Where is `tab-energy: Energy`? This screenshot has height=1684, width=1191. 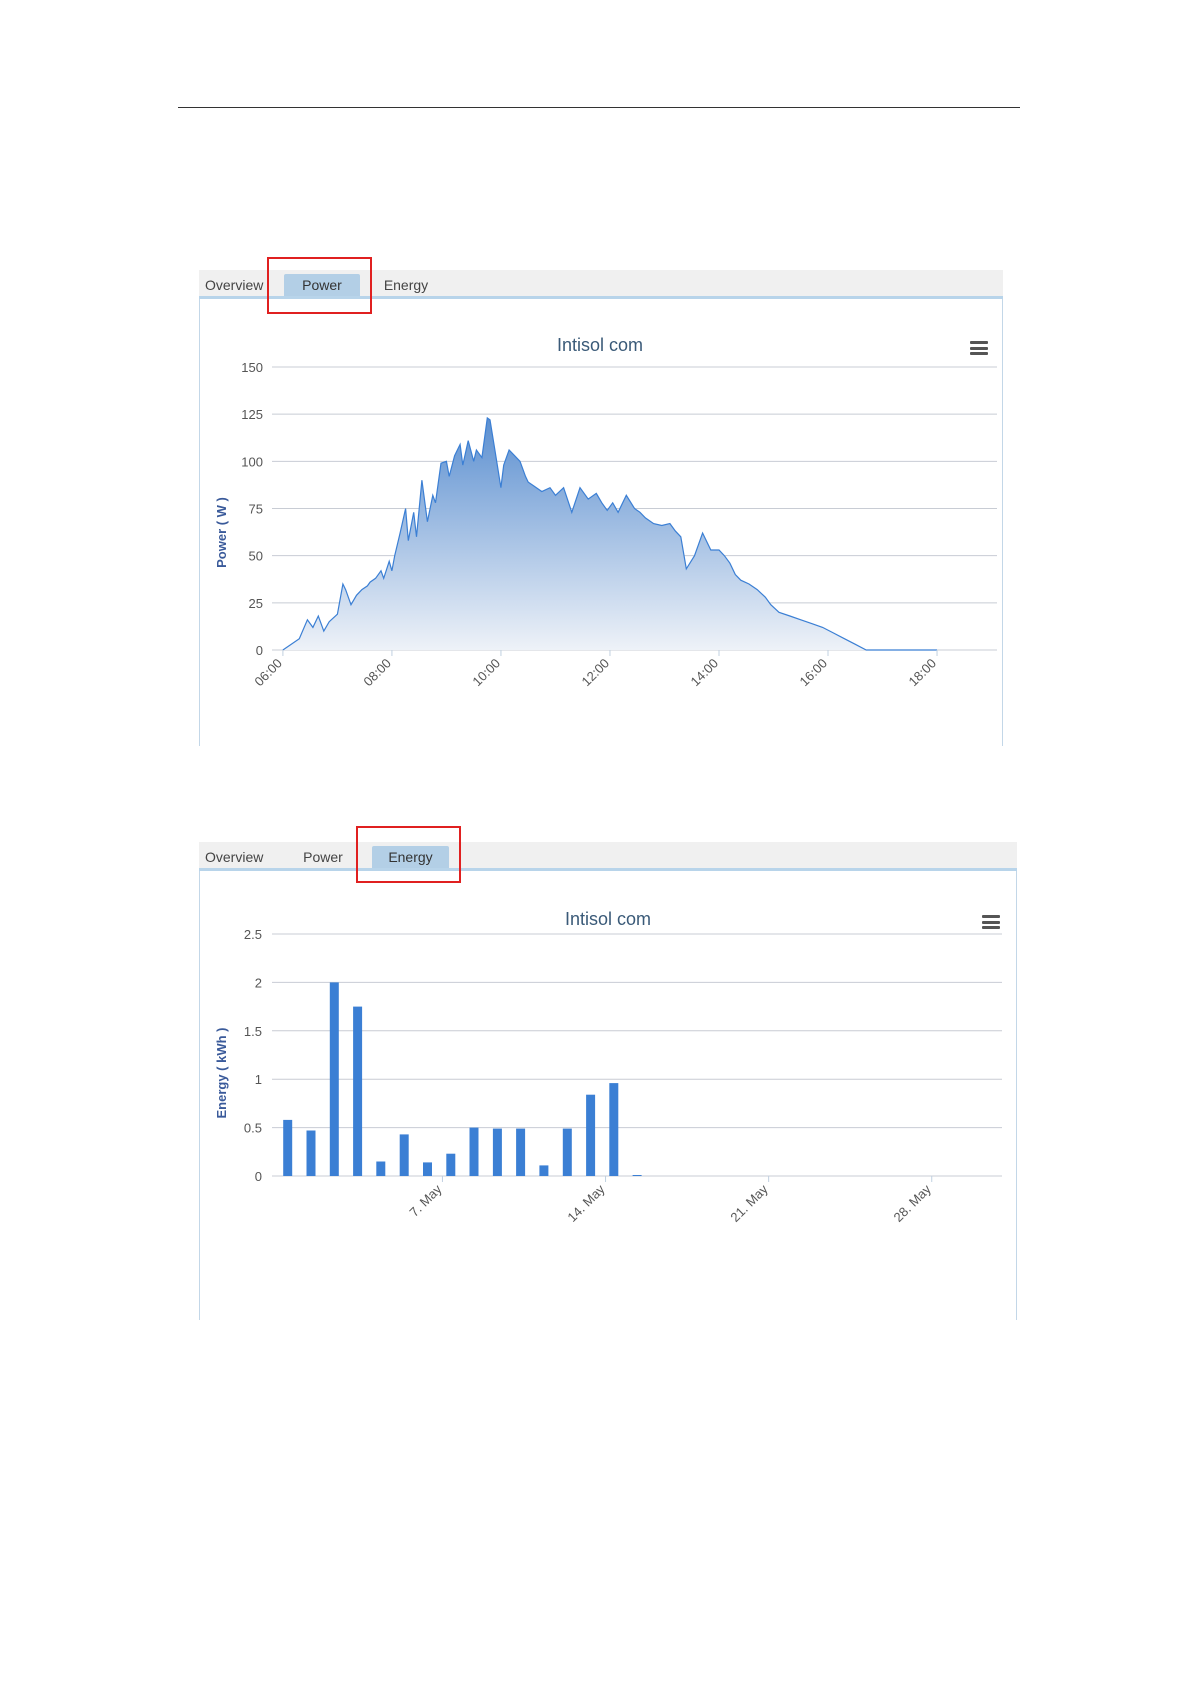
tab-energy: Energy is located at coordinates (406, 285).